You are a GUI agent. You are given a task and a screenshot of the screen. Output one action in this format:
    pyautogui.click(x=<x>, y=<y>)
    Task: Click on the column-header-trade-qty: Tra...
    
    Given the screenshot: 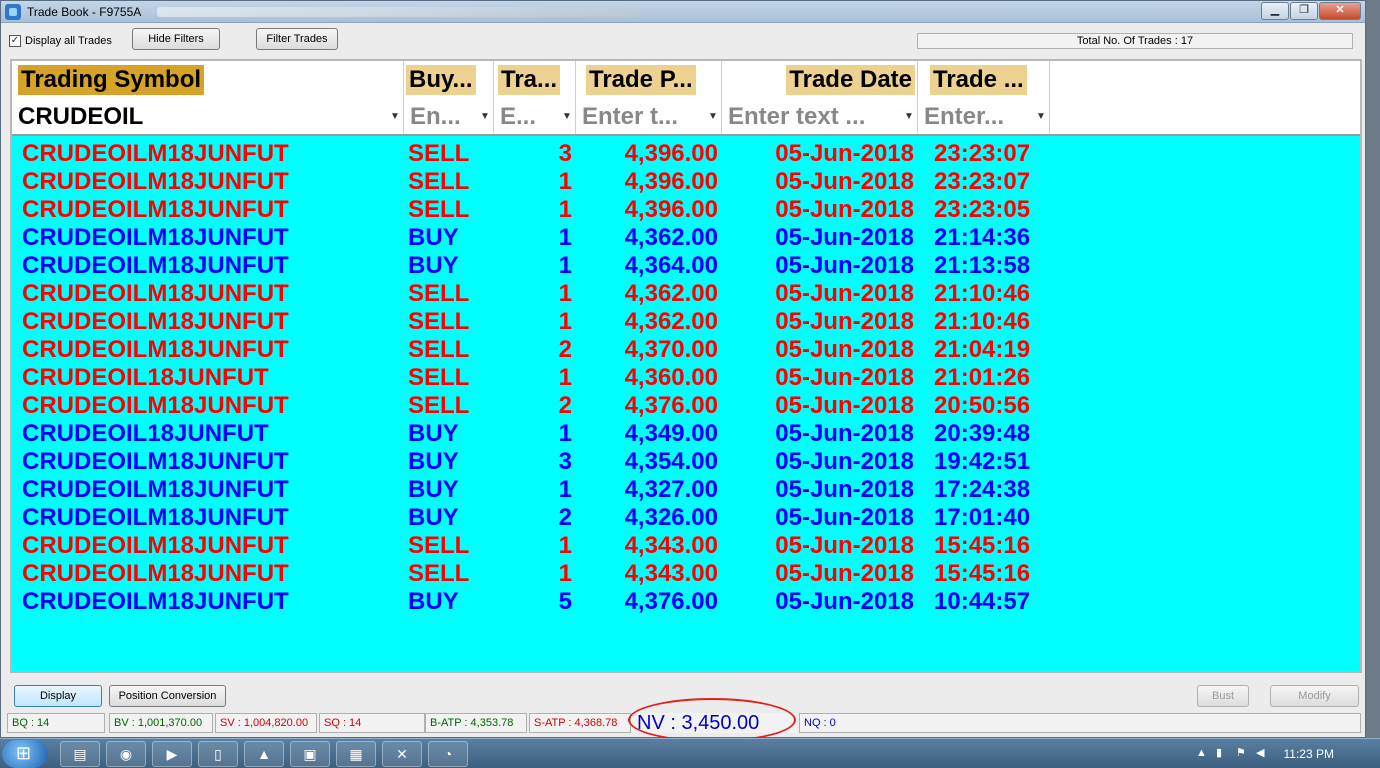 What is the action you would take?
    pyautogui.click(x=535, y=79)
    